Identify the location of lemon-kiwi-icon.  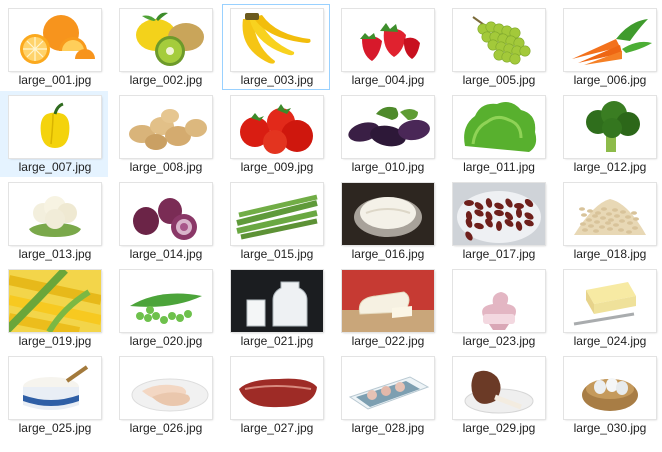
(166, 40).